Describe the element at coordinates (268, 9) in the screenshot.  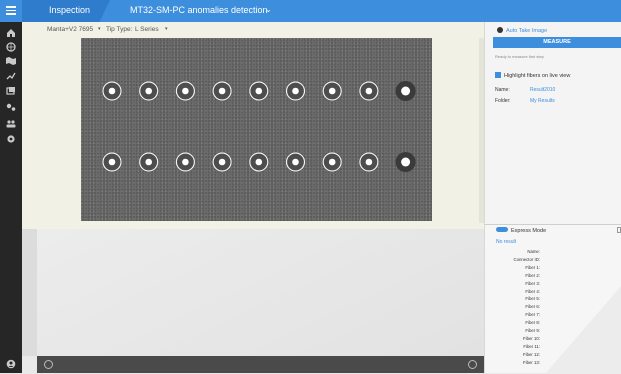
I see `chevron-down-icon: ⌄` at that location.